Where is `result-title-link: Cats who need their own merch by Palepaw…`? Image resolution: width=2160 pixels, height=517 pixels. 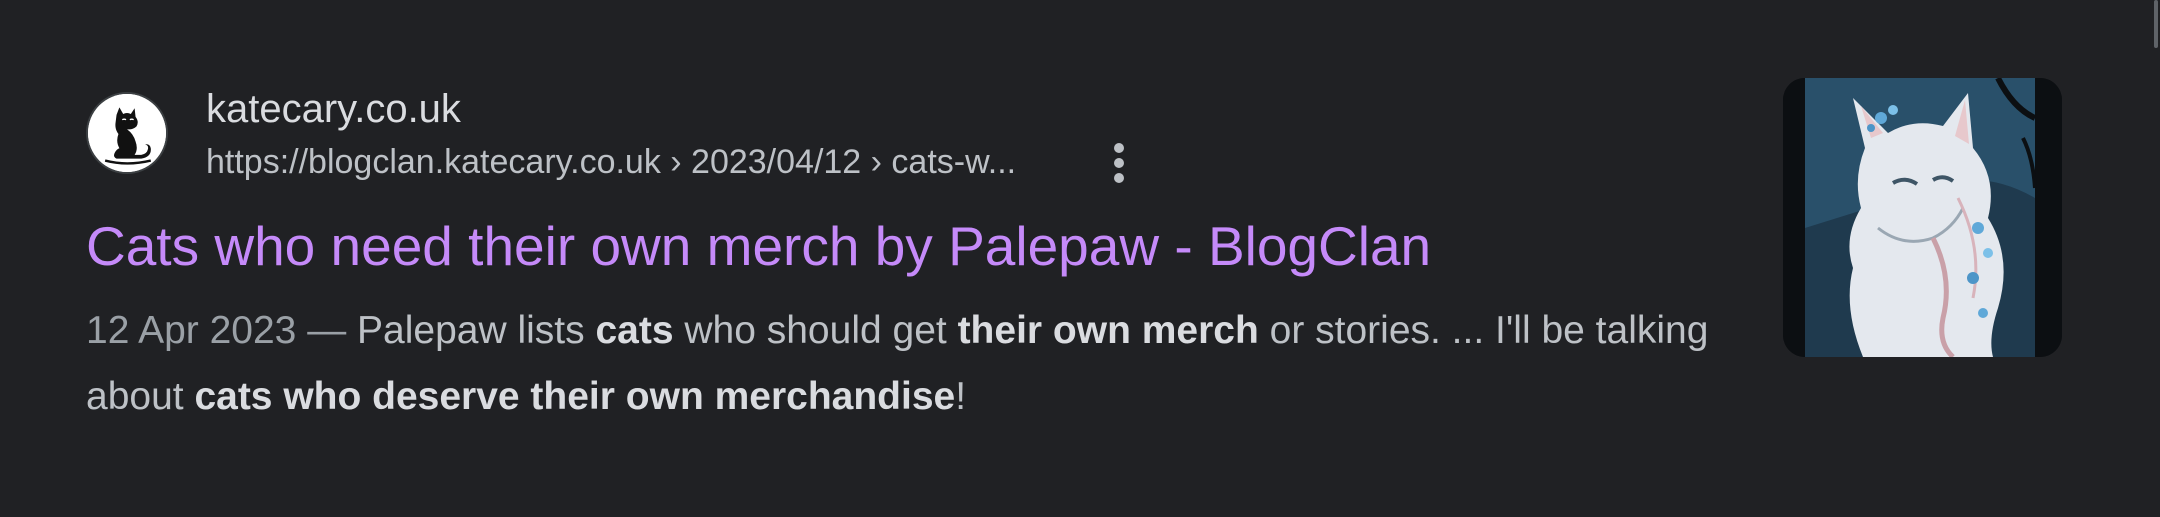 result-title-link: Cats who need their own merch by Palepaw… is located at coordinates (758, 246).